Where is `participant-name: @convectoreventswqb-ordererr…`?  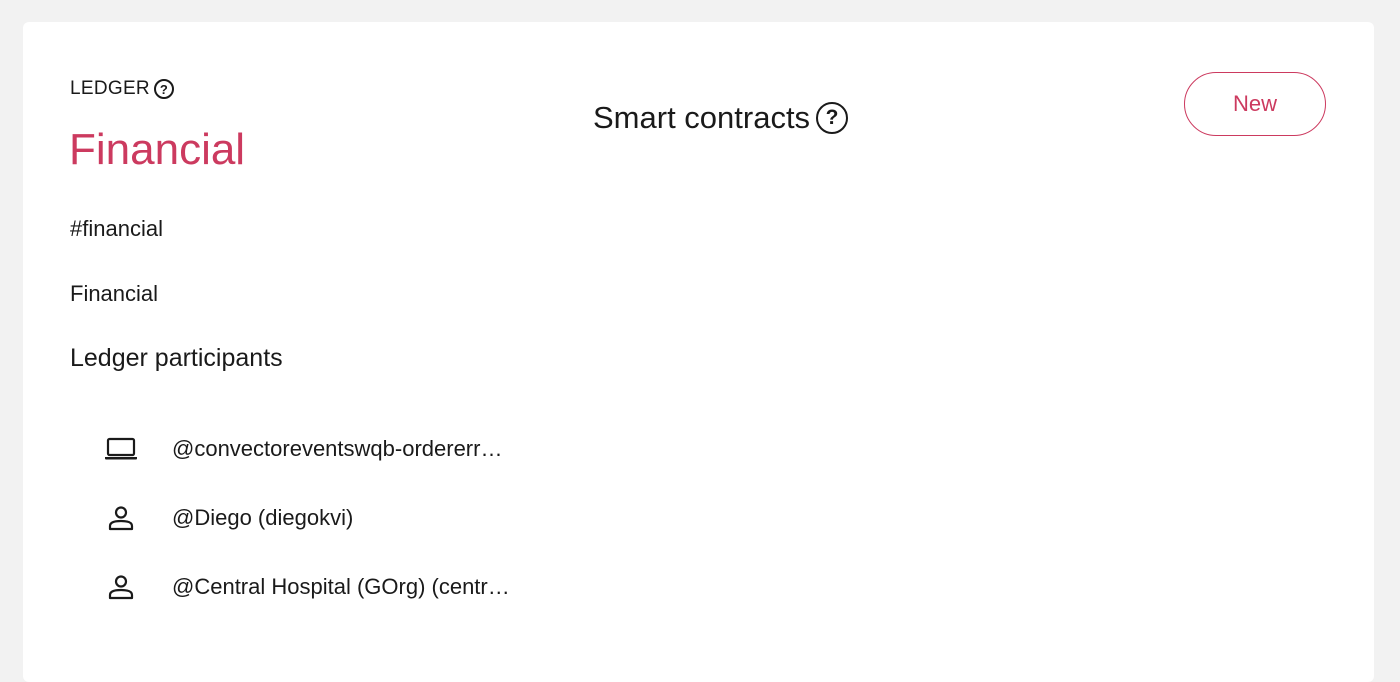 participant-name: @convectoreventswqb-ordererr… is located at coordinates (337, 448).